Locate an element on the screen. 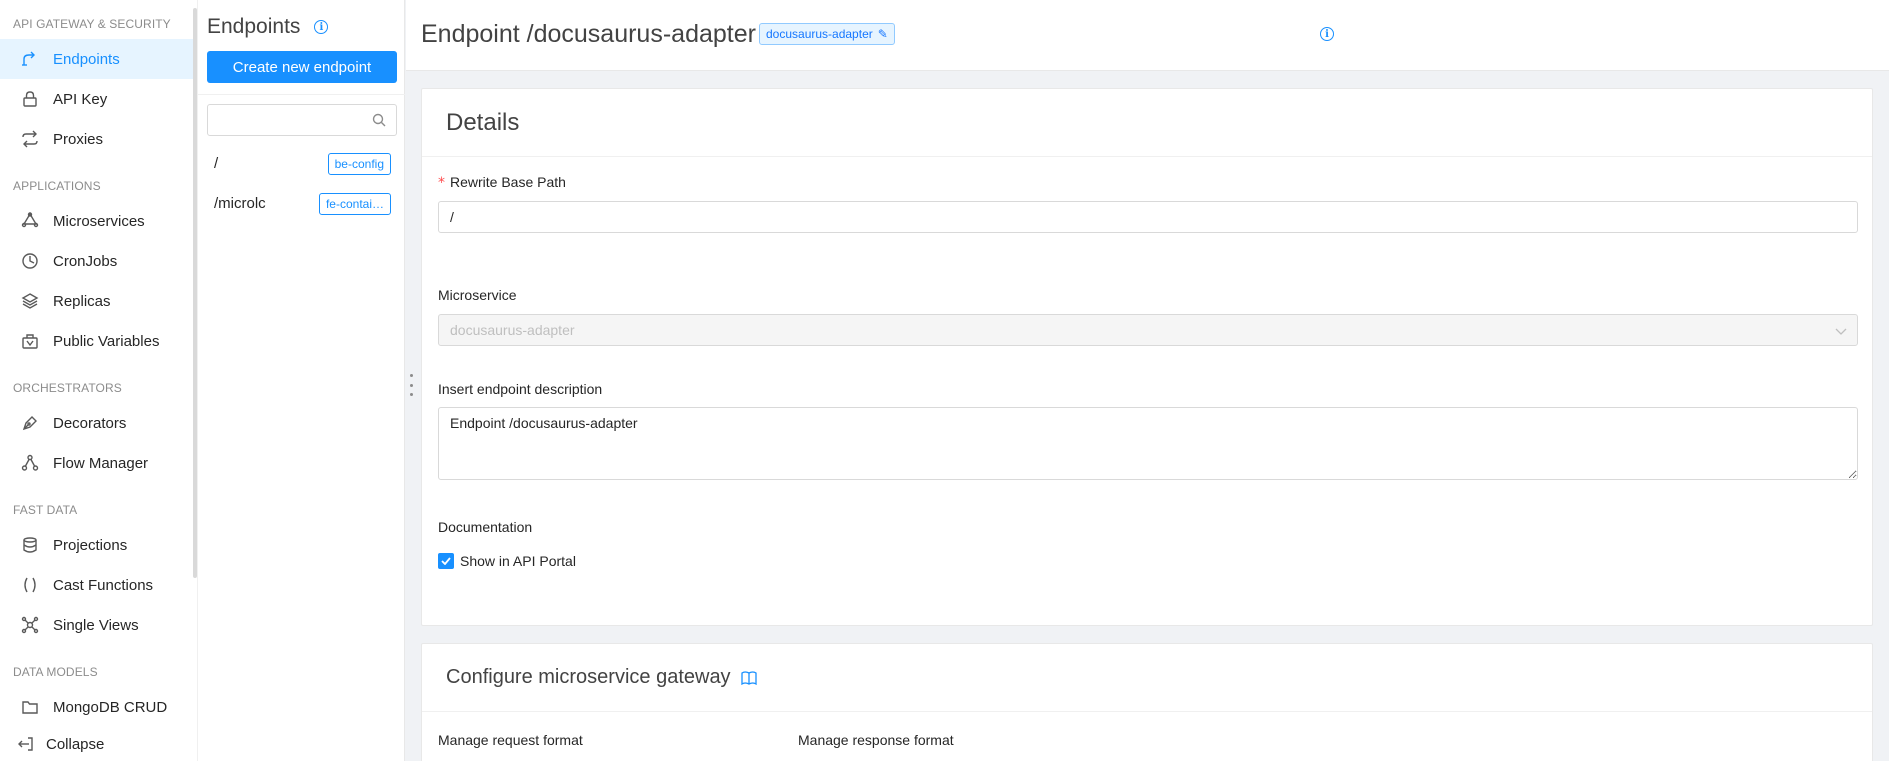  sidebar-item-proxies: Proxies is located at coordinates (96, 139).